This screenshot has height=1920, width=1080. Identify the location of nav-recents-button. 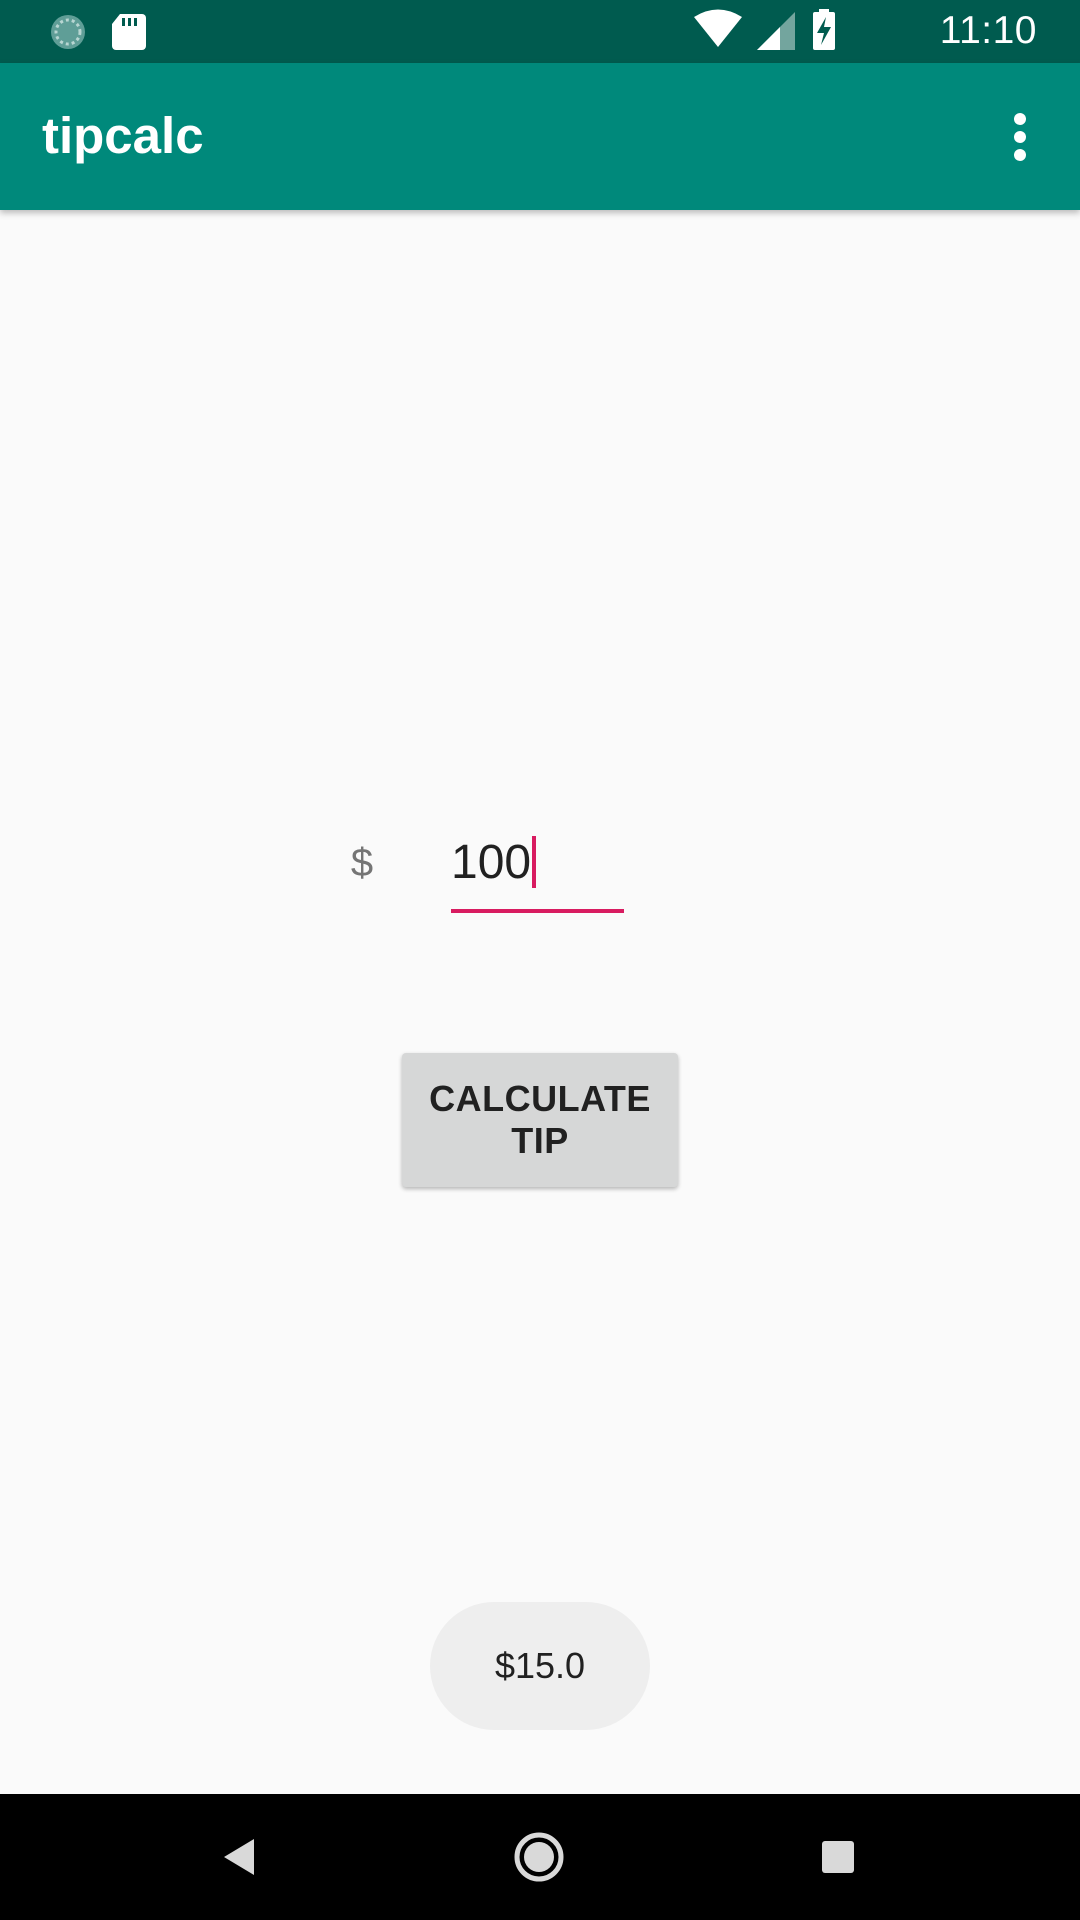
(838, 1857).